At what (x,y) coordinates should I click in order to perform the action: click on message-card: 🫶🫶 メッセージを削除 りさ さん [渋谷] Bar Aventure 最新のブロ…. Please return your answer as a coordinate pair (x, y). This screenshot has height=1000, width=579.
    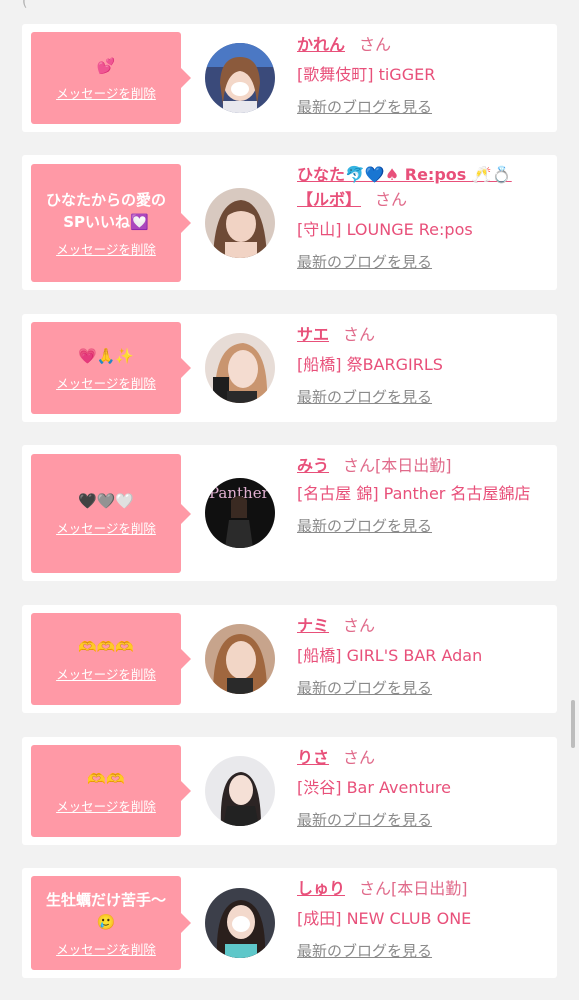
    Looking at the image, I should click on (289, 791).